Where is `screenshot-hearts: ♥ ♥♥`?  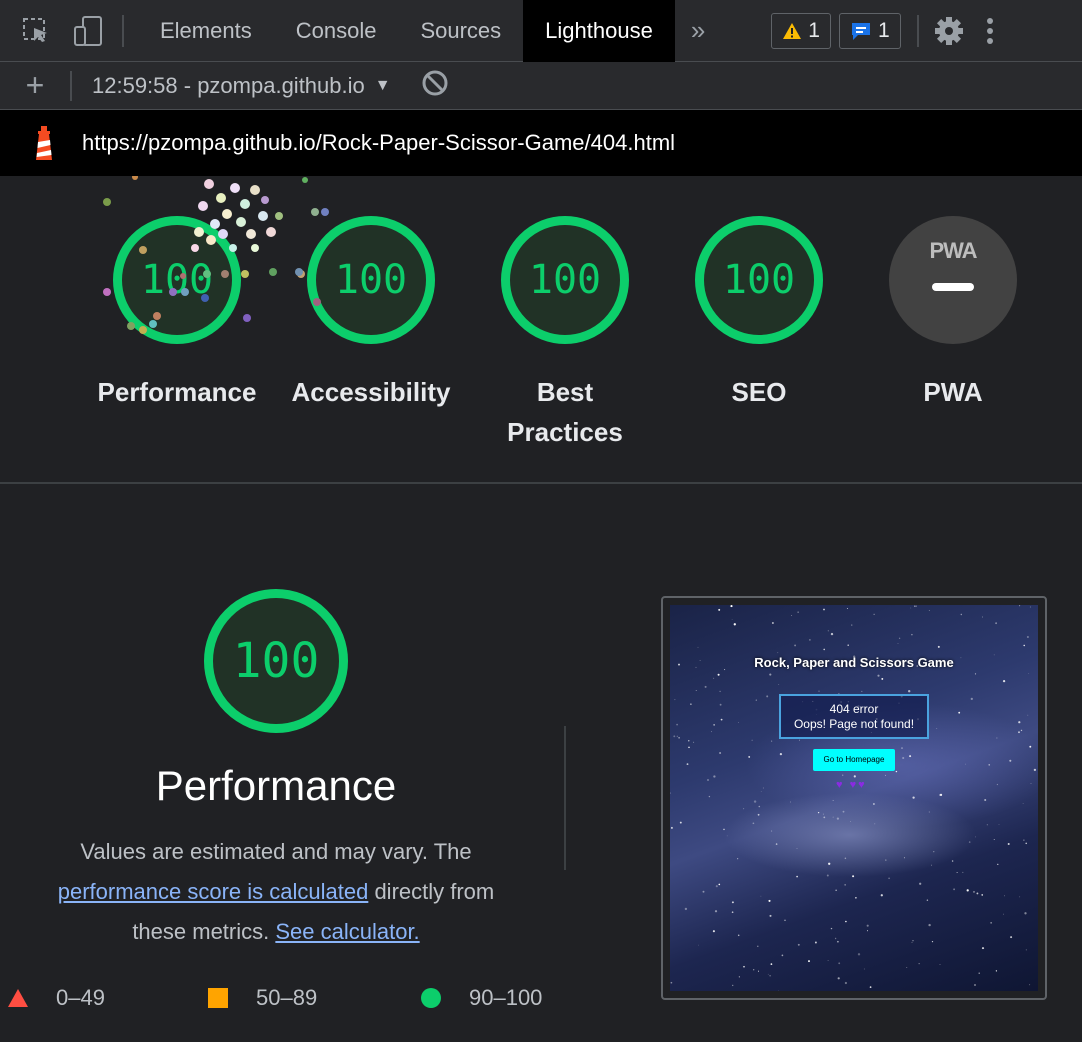 screenshot-hearts: ♥ ♥♥ is located at coordinates (851, 785).